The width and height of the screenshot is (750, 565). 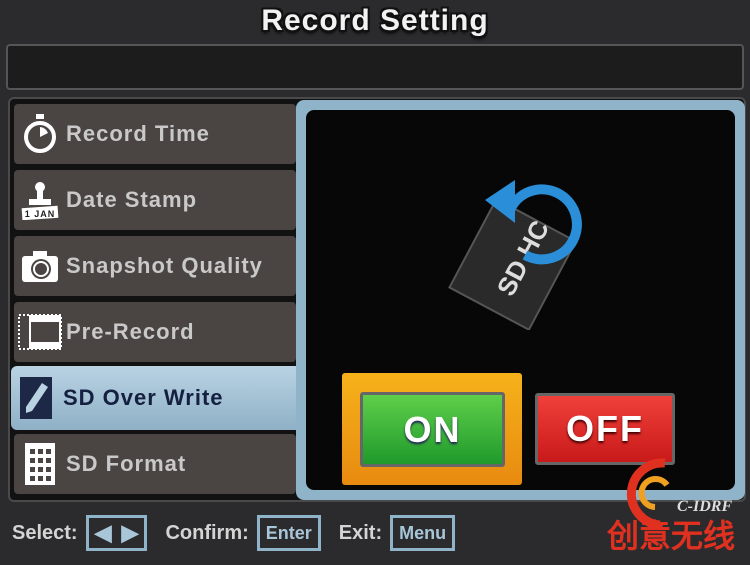 I want to click on exit-label: Exit:, so click(x=360, y=532).